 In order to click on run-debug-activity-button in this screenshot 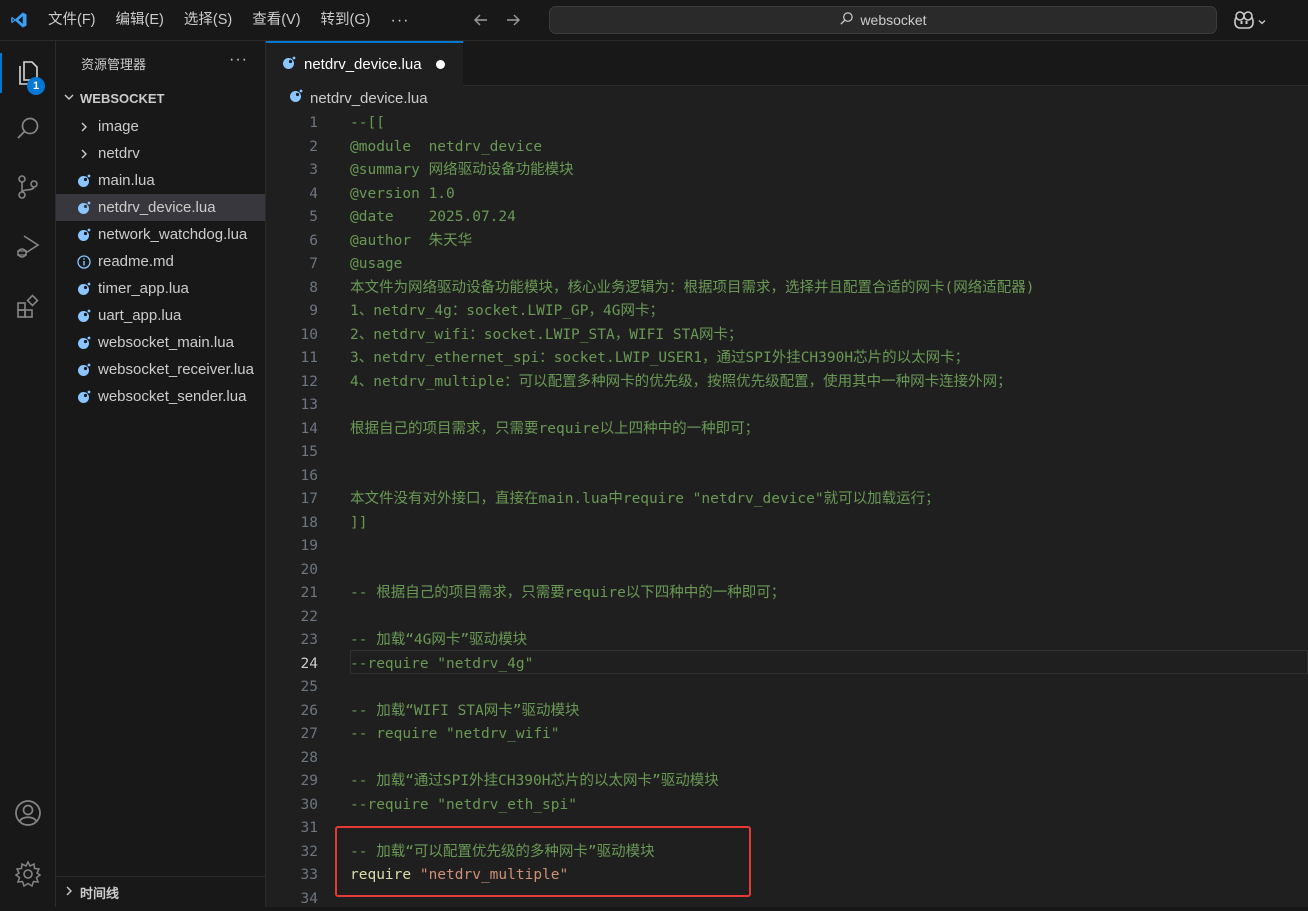, I will do `click(28, 247)`.